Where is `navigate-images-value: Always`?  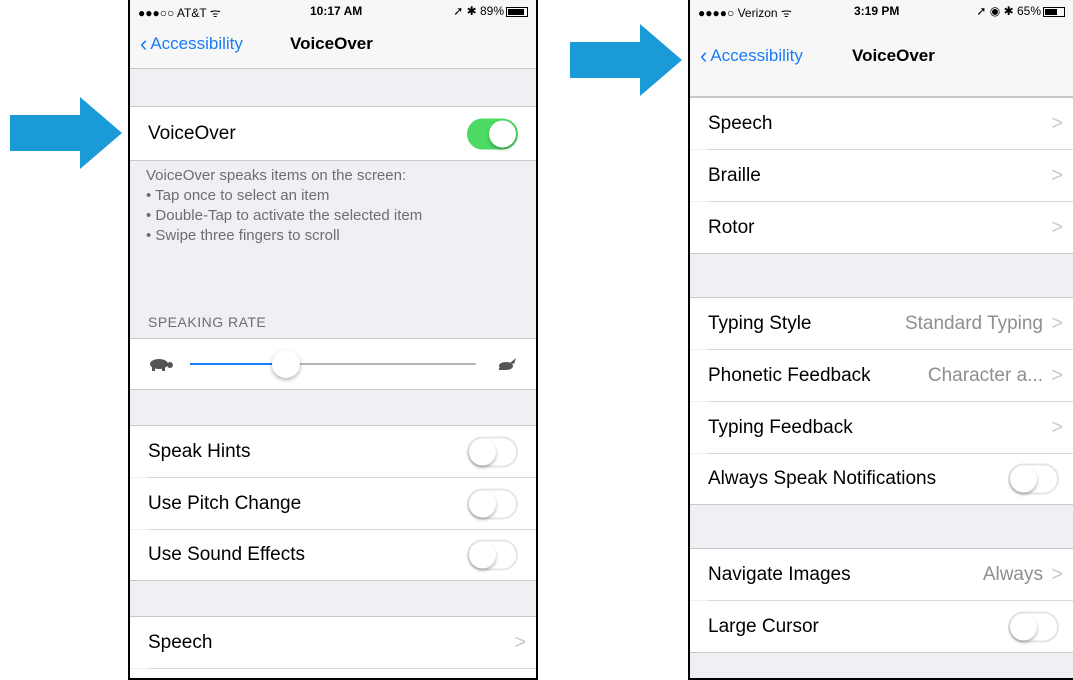 navigate-images-value: Always is located at coordinates (1012, 574).